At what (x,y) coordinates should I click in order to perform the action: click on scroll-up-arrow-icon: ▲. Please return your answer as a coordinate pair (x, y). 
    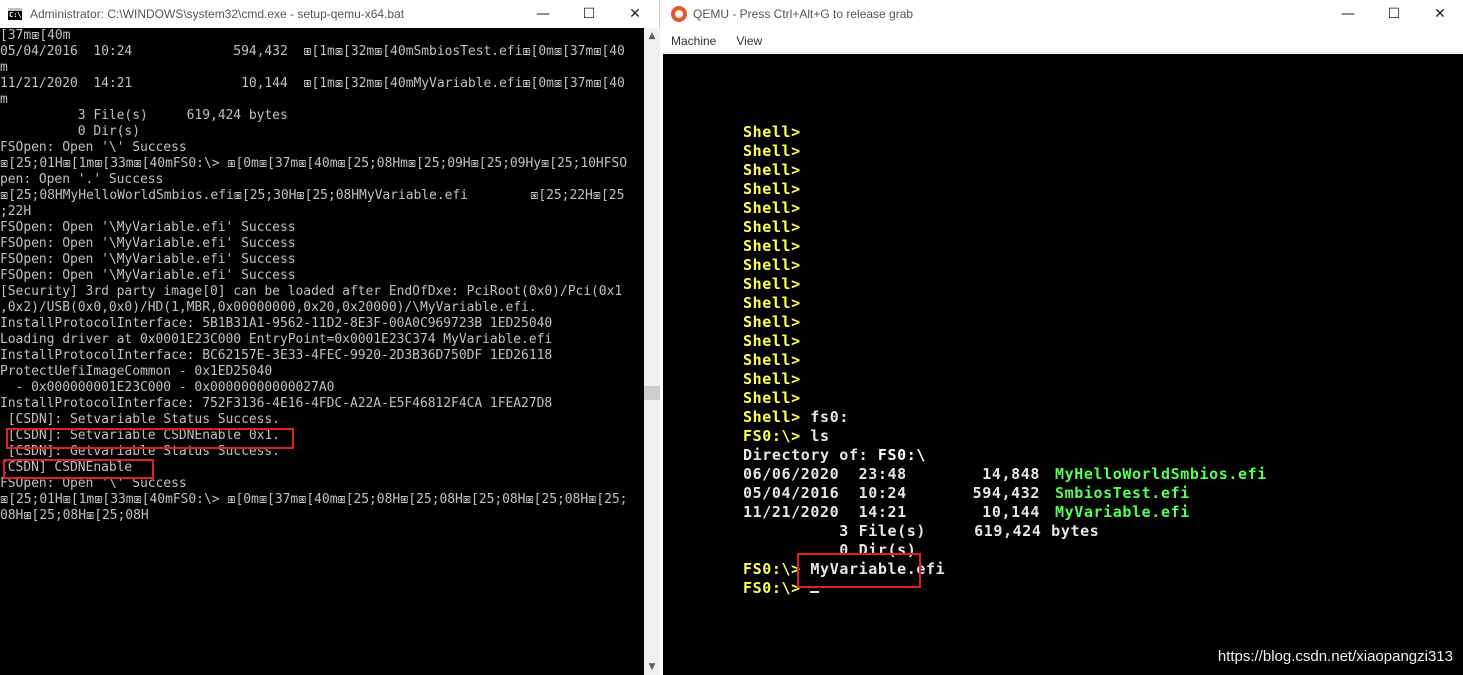
    Looking at the image, I should click on (652, 36).